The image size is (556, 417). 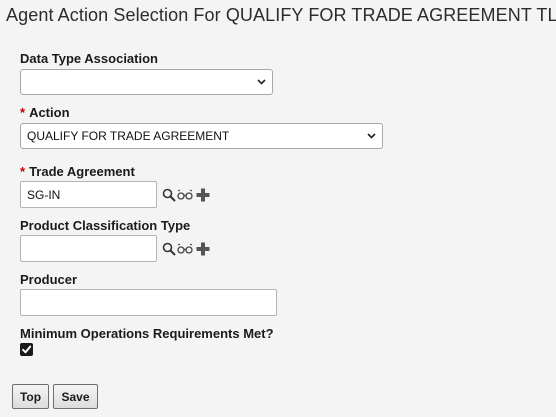 I want to click on data-type-association-label: Data Type Association, so click(x=89, y=58).